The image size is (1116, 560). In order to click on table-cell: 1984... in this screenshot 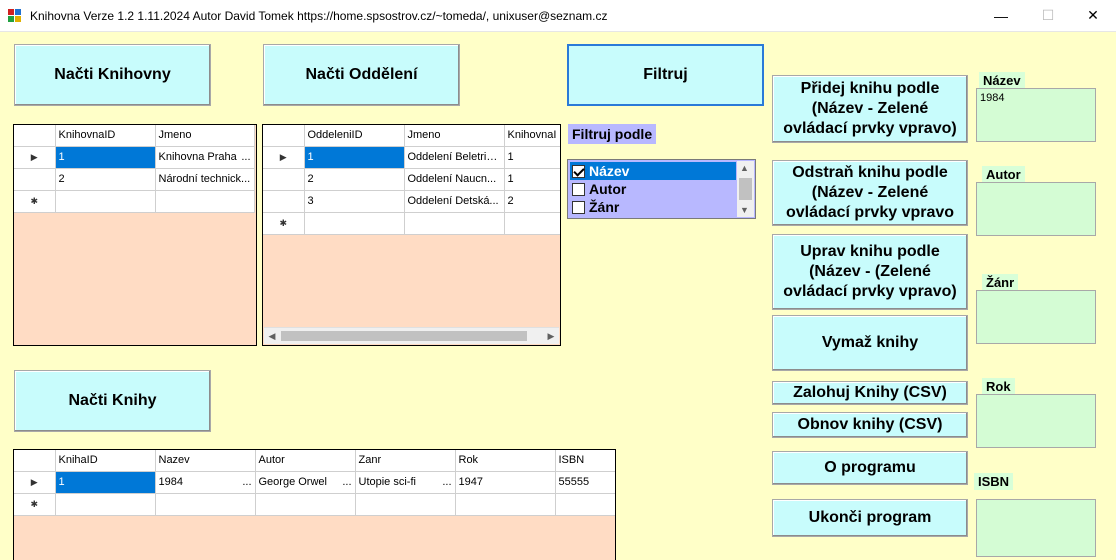, I will do `click(205, 482)`.